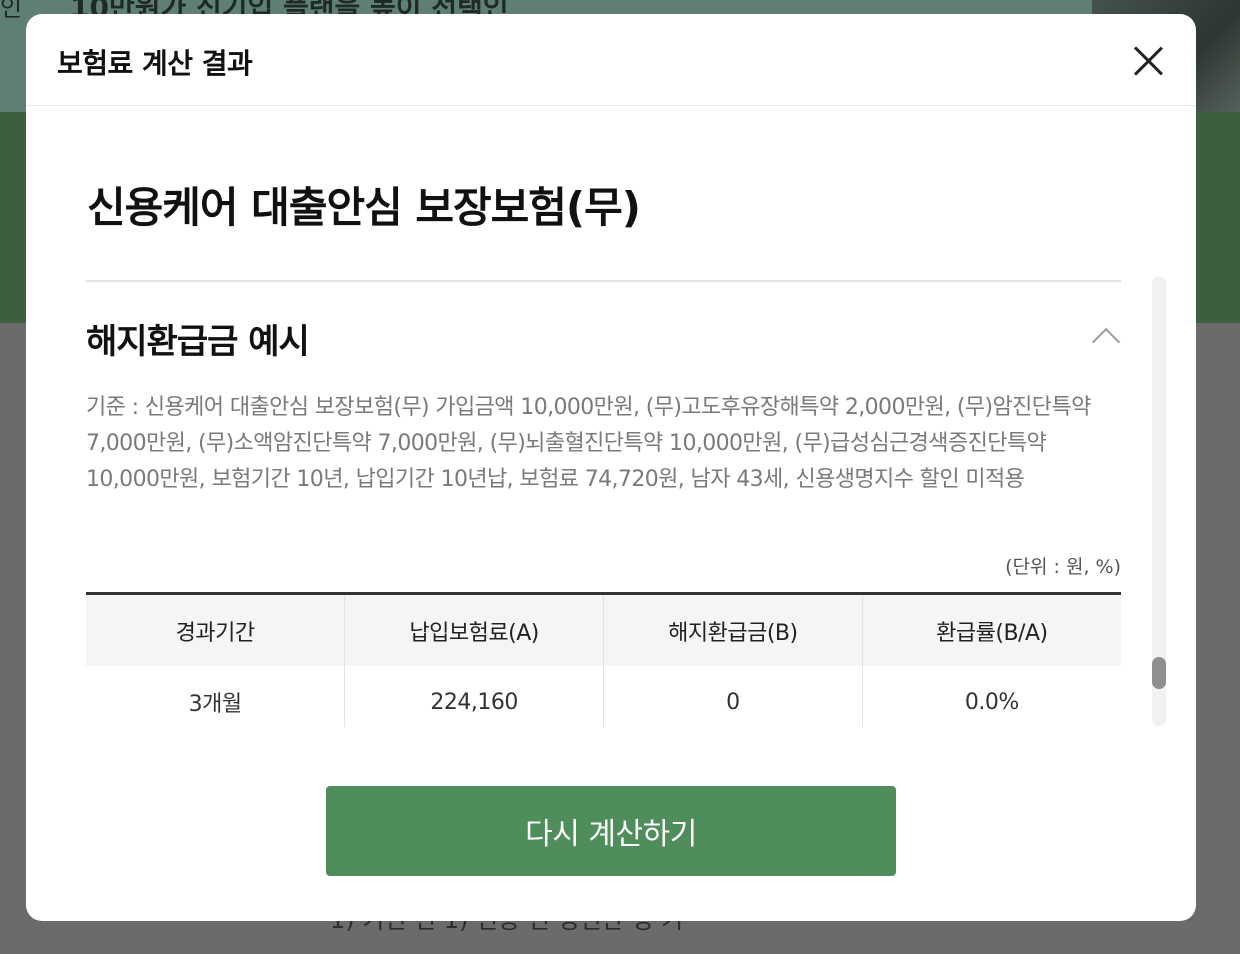  I want to click on table-cell: 224,160, so click(474, 696).